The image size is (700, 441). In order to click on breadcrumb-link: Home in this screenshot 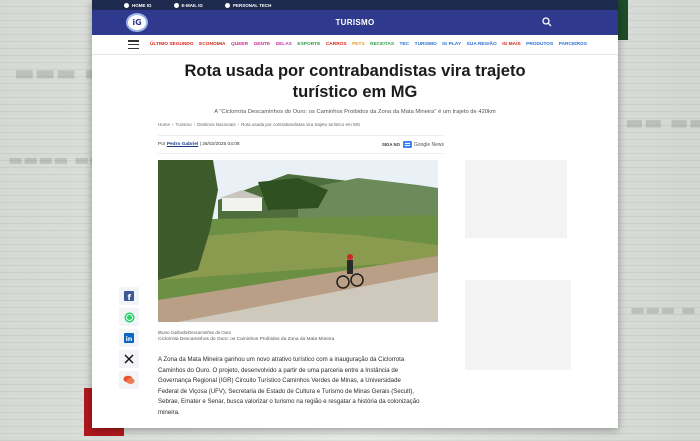, I will do `click(164, 124)`.